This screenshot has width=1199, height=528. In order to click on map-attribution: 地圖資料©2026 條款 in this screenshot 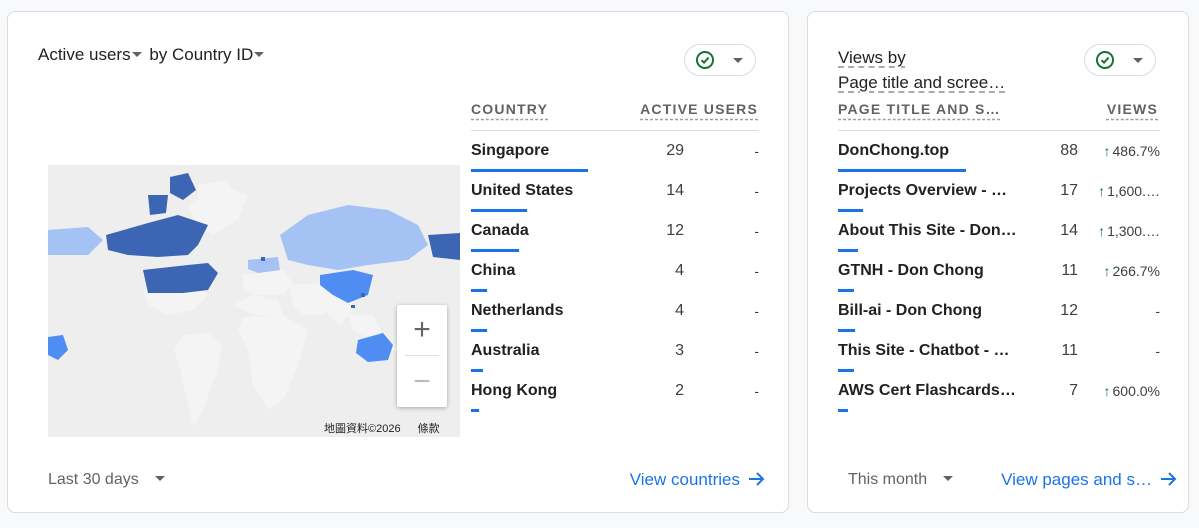, I will do `click(382, 428)`.